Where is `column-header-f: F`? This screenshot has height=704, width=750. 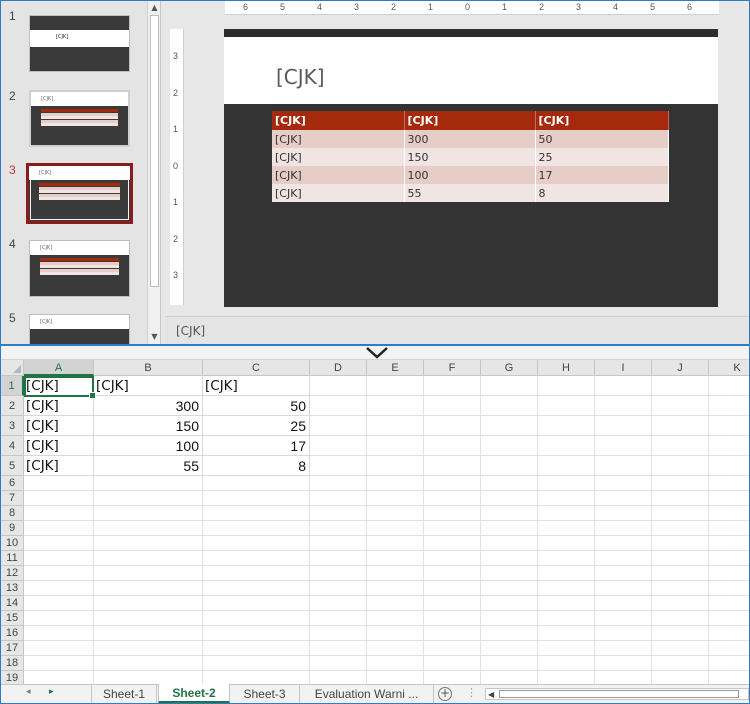
column-header-f: F is located at coordinates (452, 368).